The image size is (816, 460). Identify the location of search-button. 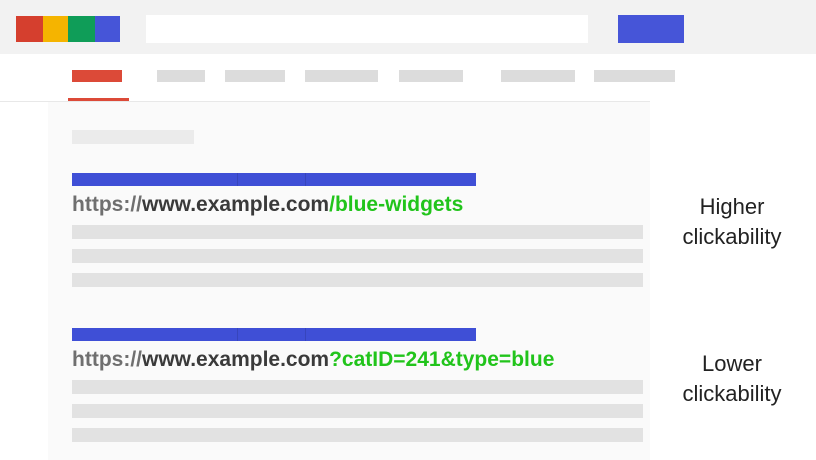
(651, 29).